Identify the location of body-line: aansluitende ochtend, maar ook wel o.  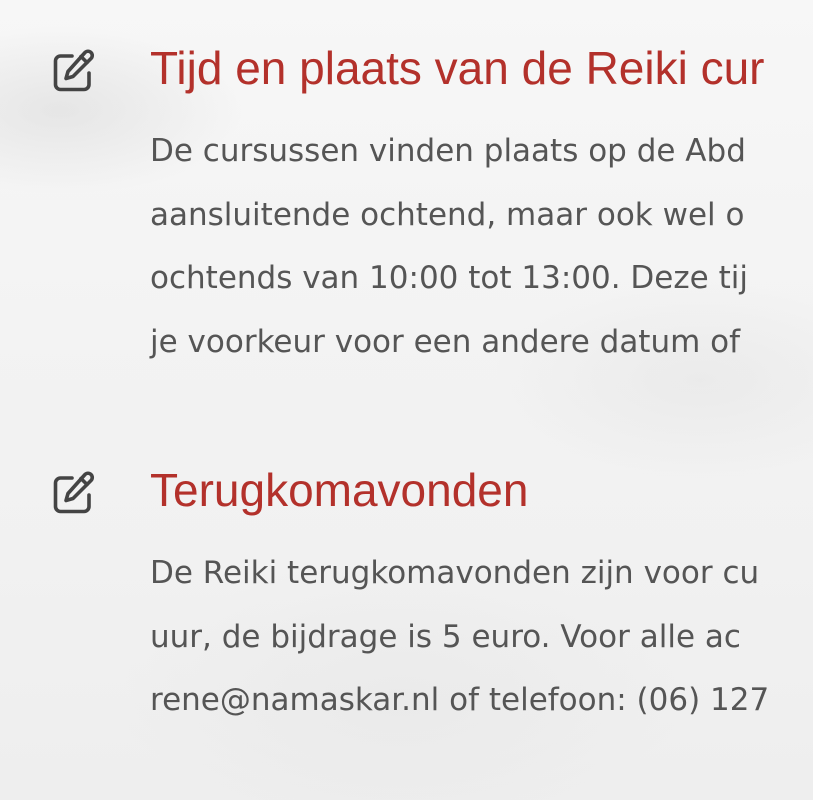
(447, 214).